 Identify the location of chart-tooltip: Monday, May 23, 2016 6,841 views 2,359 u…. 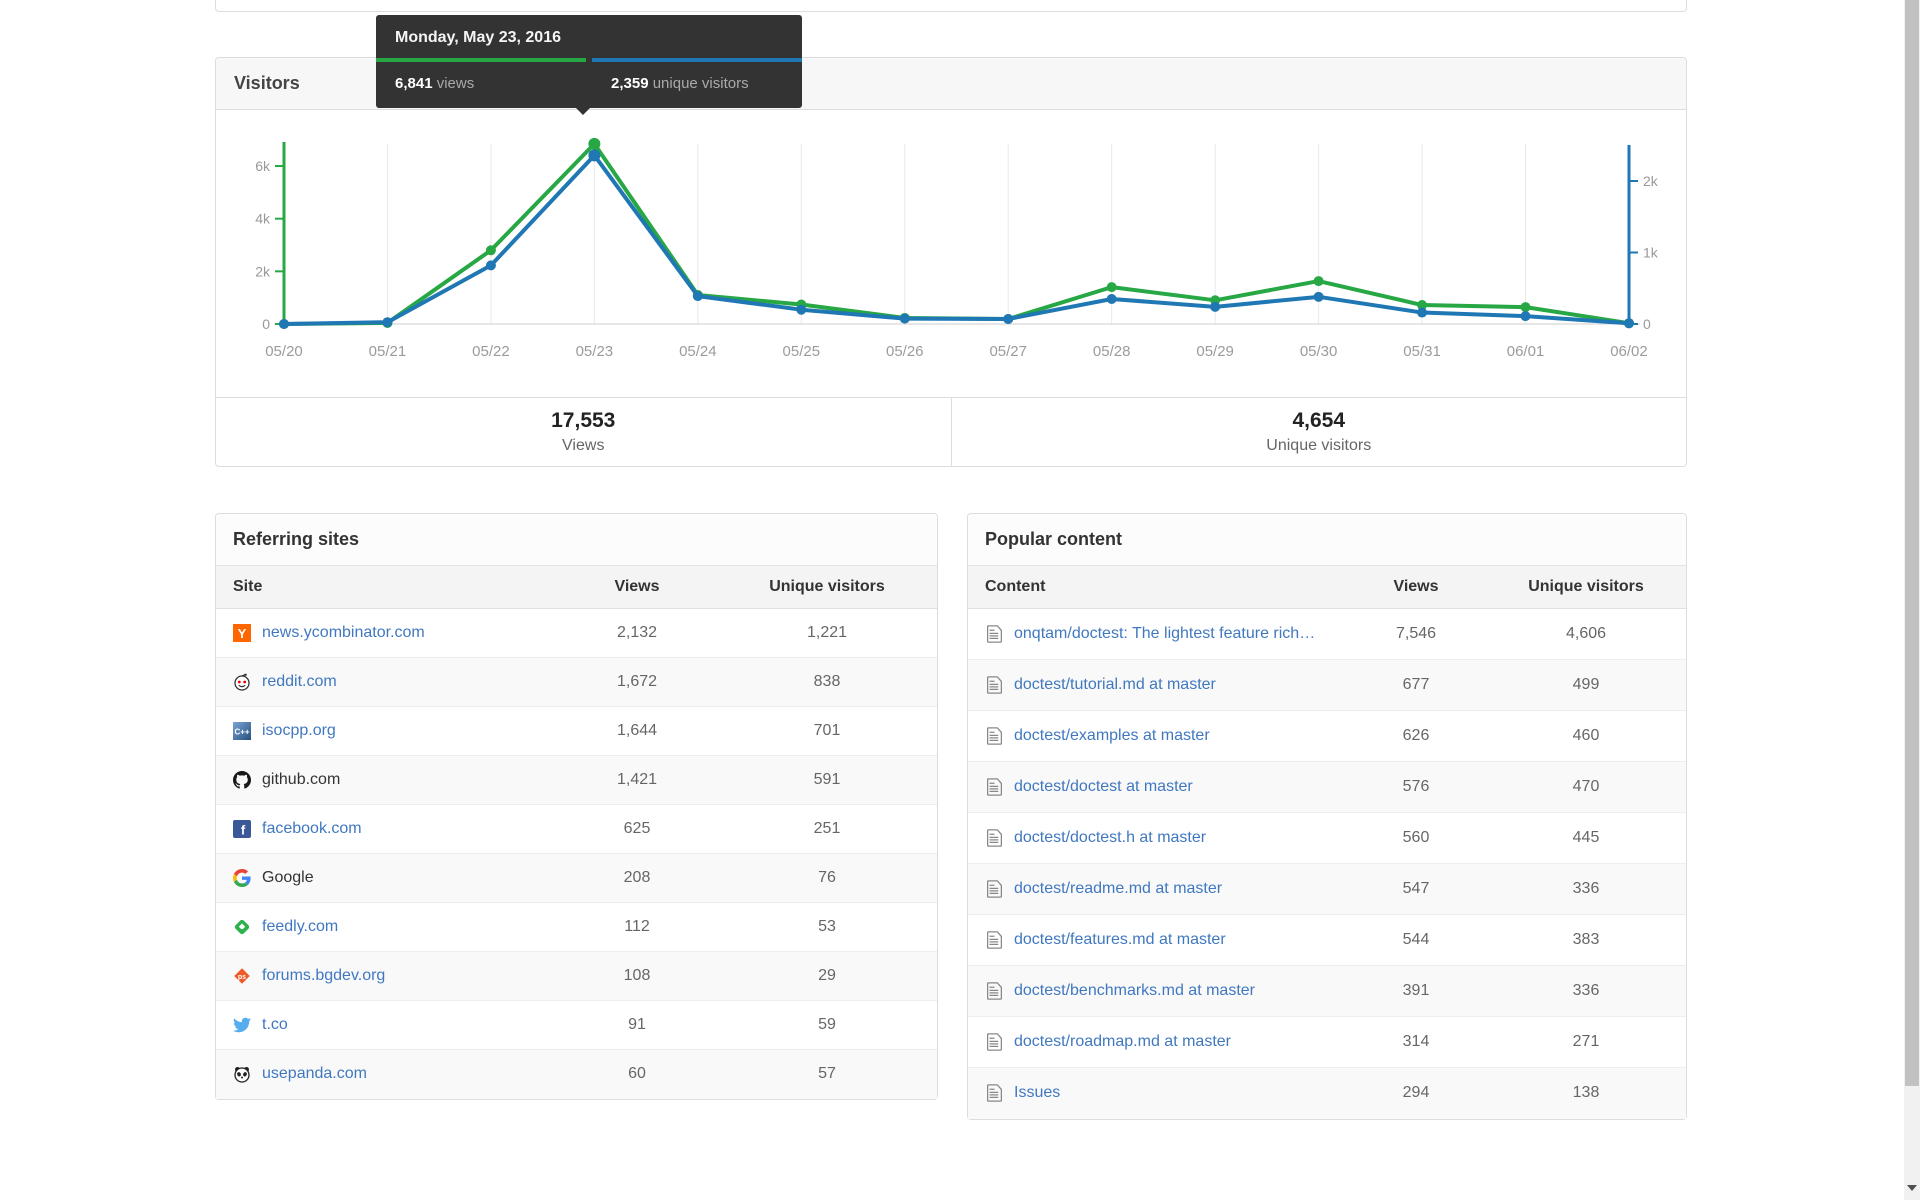
(589, 65).